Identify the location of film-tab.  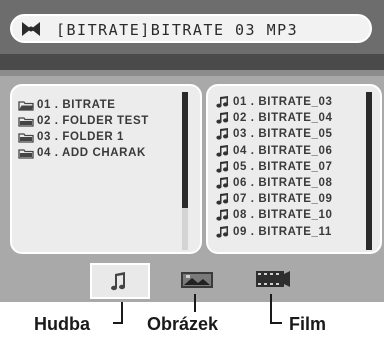
(273, 279).